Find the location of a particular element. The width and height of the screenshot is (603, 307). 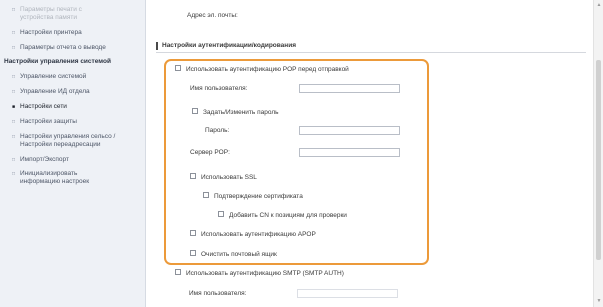

section-divider is located at coordinates (371, 52).